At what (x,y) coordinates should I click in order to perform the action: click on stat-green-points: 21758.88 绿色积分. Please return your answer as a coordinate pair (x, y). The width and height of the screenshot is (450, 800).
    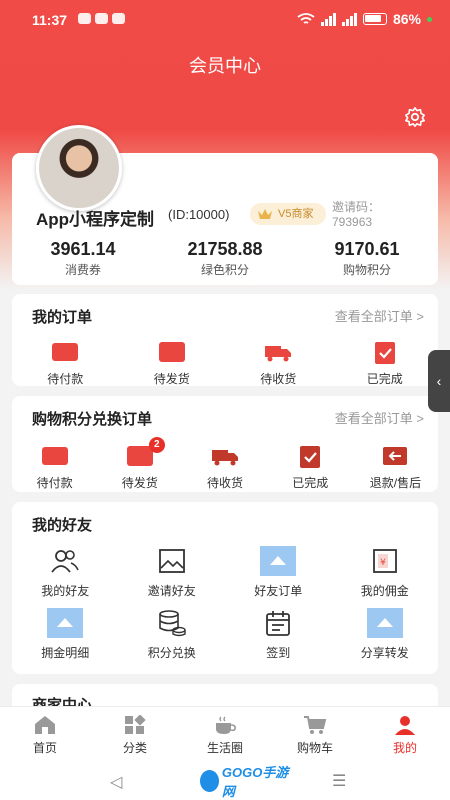
    Looking at the image, I should click on (225, 258).